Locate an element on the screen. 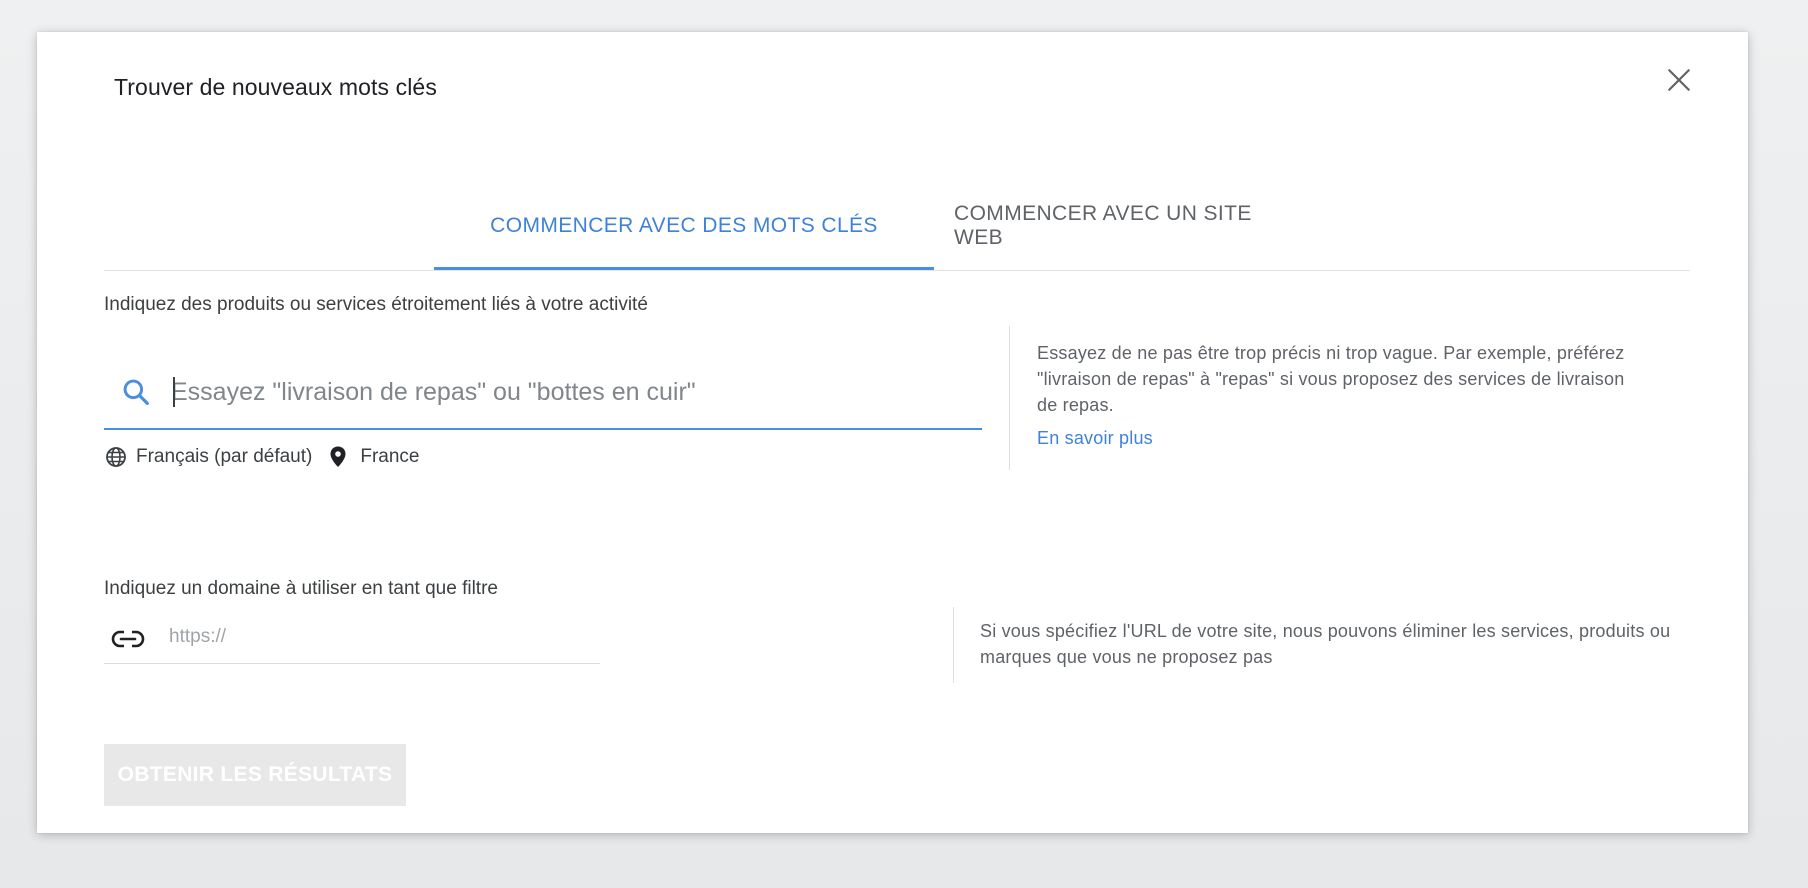 This screenshot has height=888, width=1808. targeting-row: Français (par défaut) France is located at coordinates (262, 457).